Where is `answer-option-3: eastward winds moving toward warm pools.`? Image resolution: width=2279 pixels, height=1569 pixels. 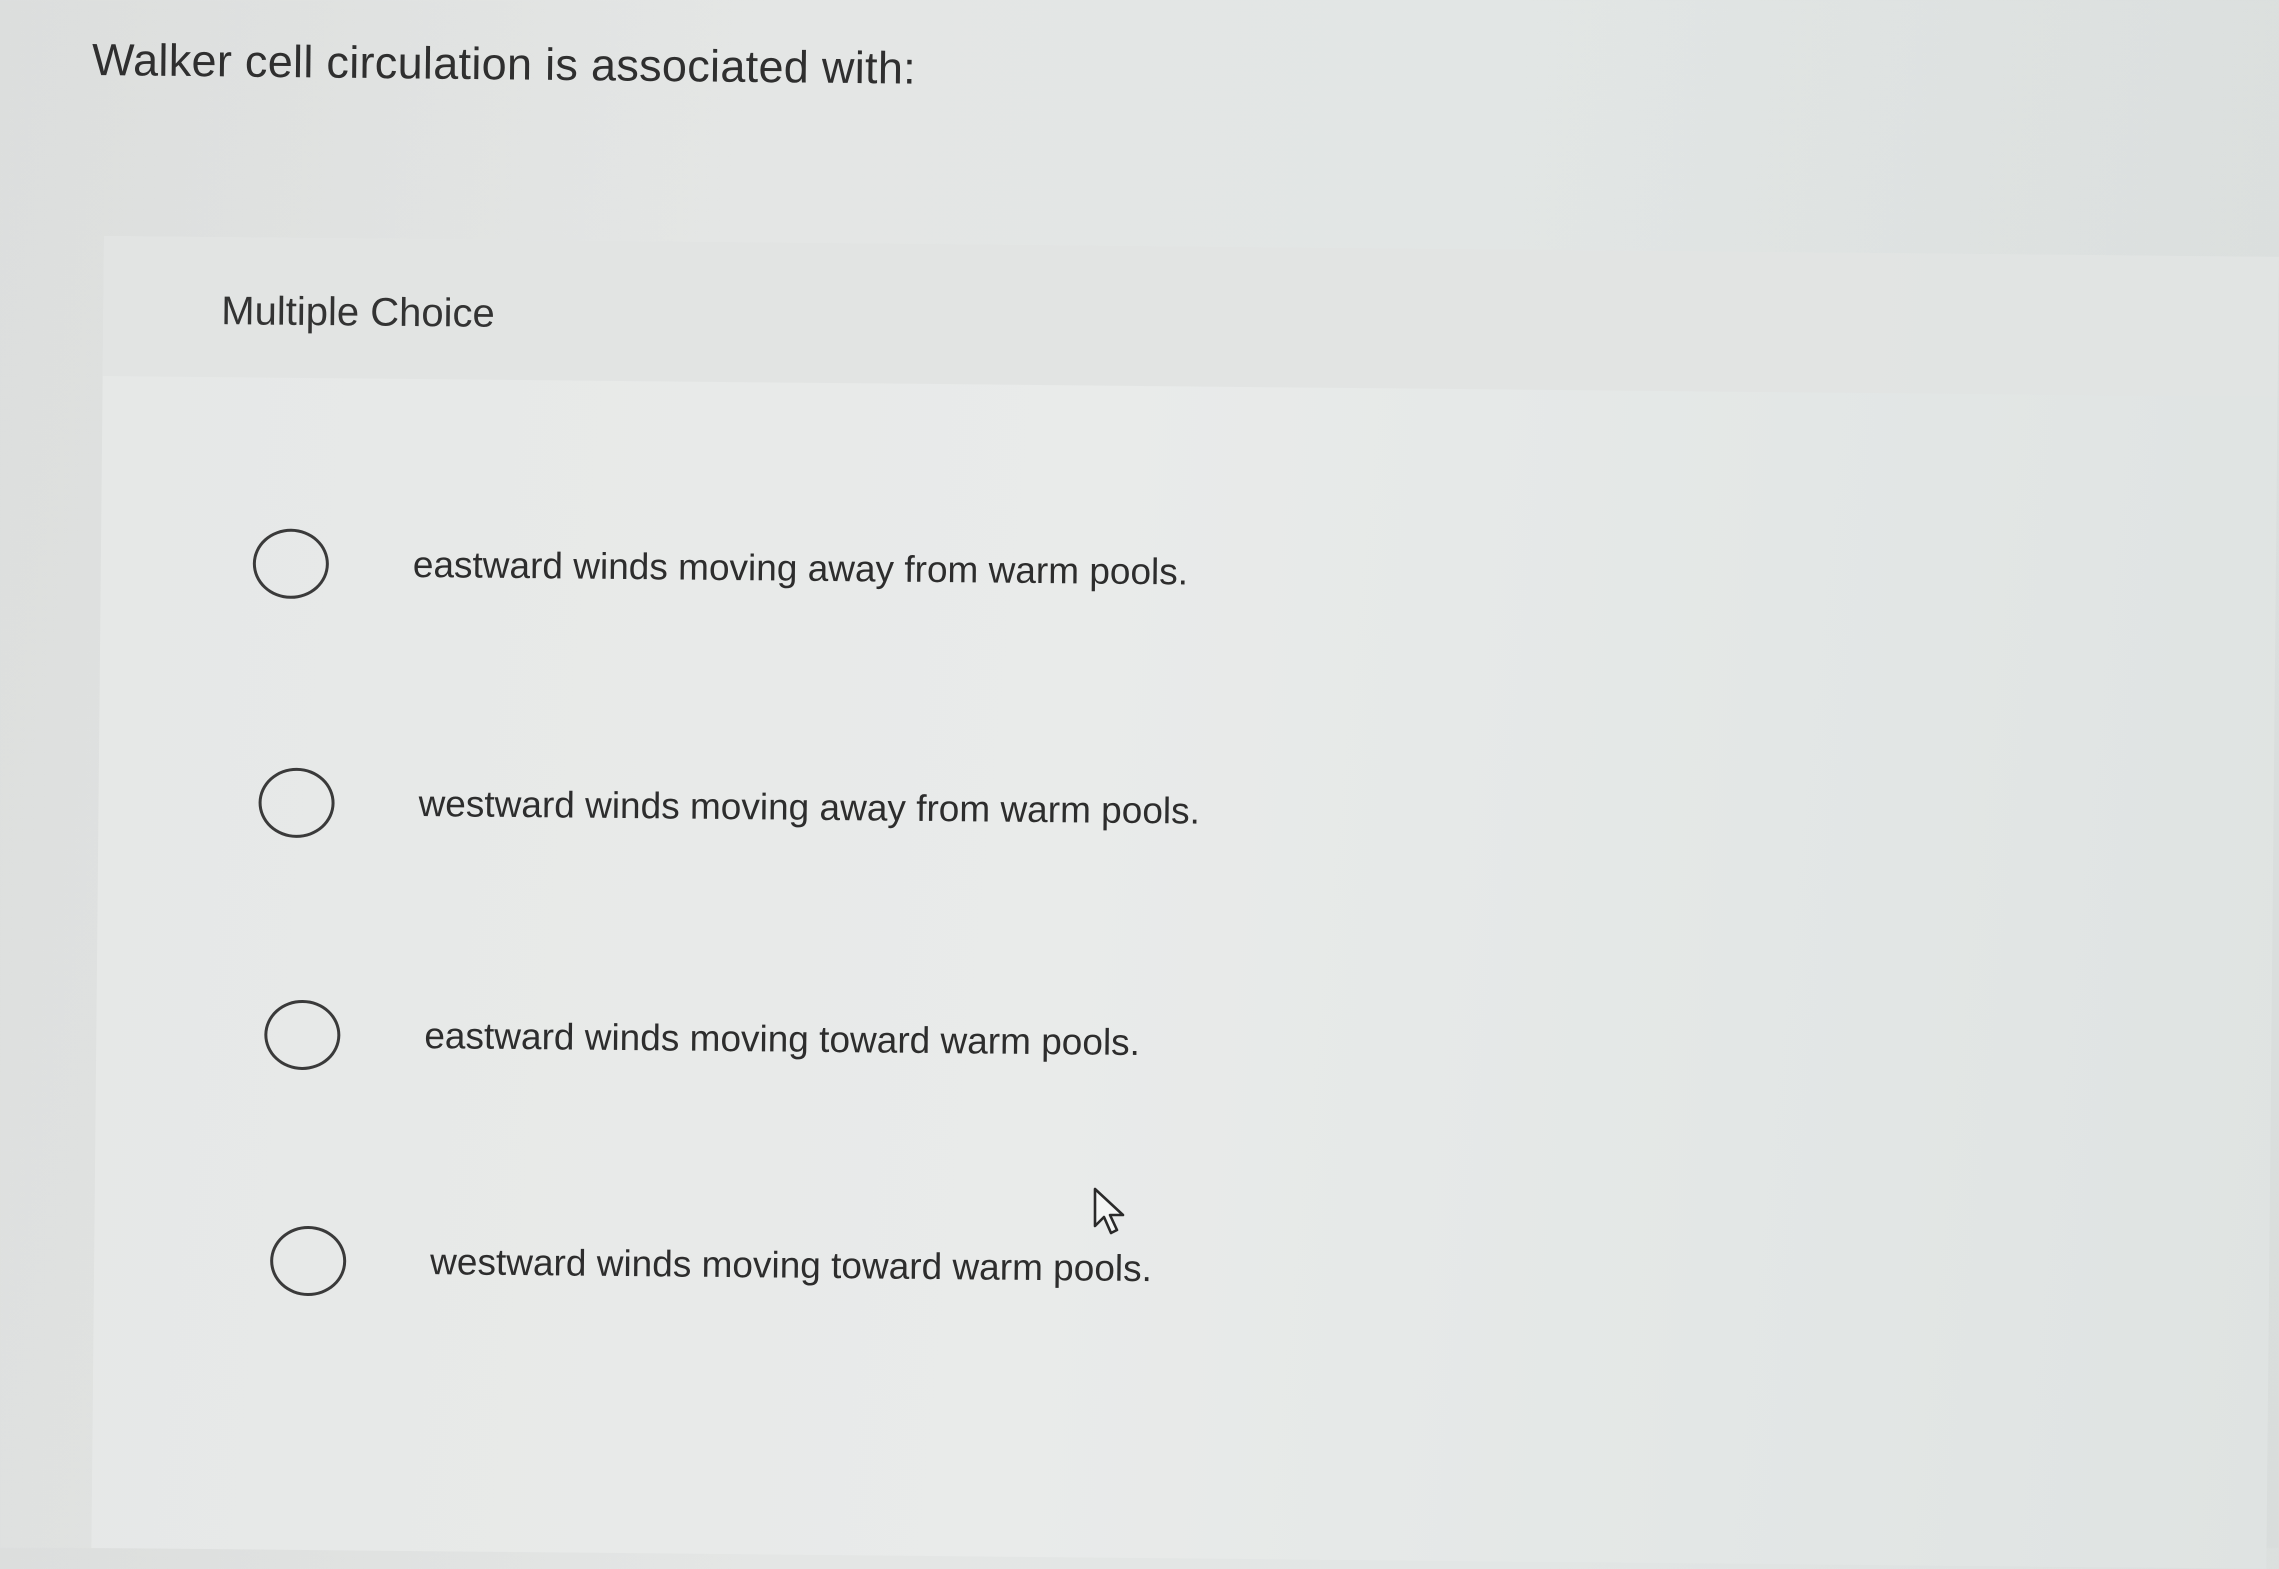
answer-option-3: eastward winds moving toward warm pools. is located at coordinates (964, 1041).